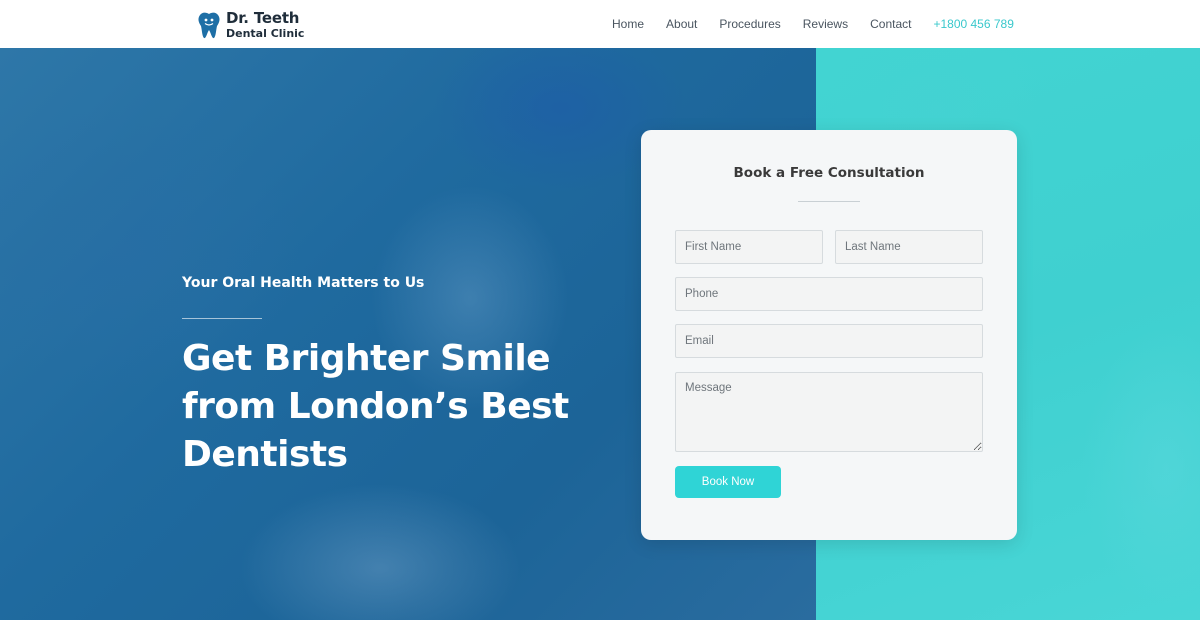 This screenshot has height=620, width=1200. Describe the element at coordinates (909, 247) in the screenshot. I see `last-name-input` at that location.